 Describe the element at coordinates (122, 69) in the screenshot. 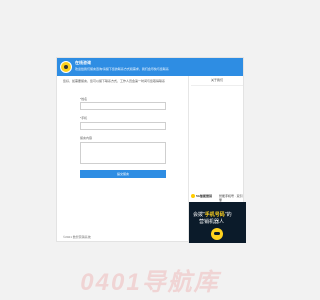

I see `header-subtitle: 欢迎给我们留言咨询!请留下您的联系方式和需求，我们会尽快与您联系` at that location.